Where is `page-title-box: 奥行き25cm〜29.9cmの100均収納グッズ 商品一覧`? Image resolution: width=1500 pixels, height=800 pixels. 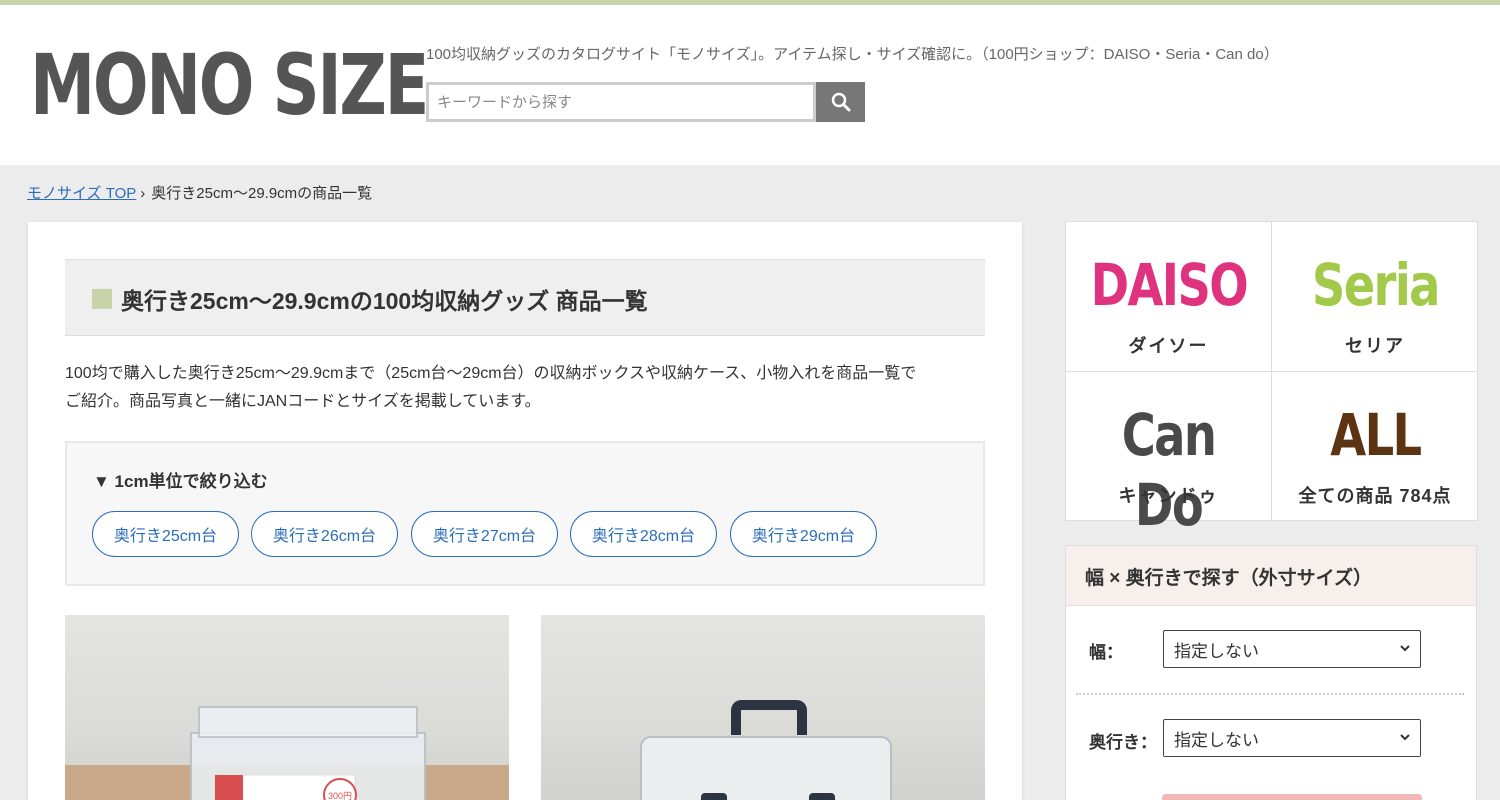
page-title-box: 奥行き25cm〜29.9cmの100均収納グッズ 商品一覧 is located at coordinates (525, 297).